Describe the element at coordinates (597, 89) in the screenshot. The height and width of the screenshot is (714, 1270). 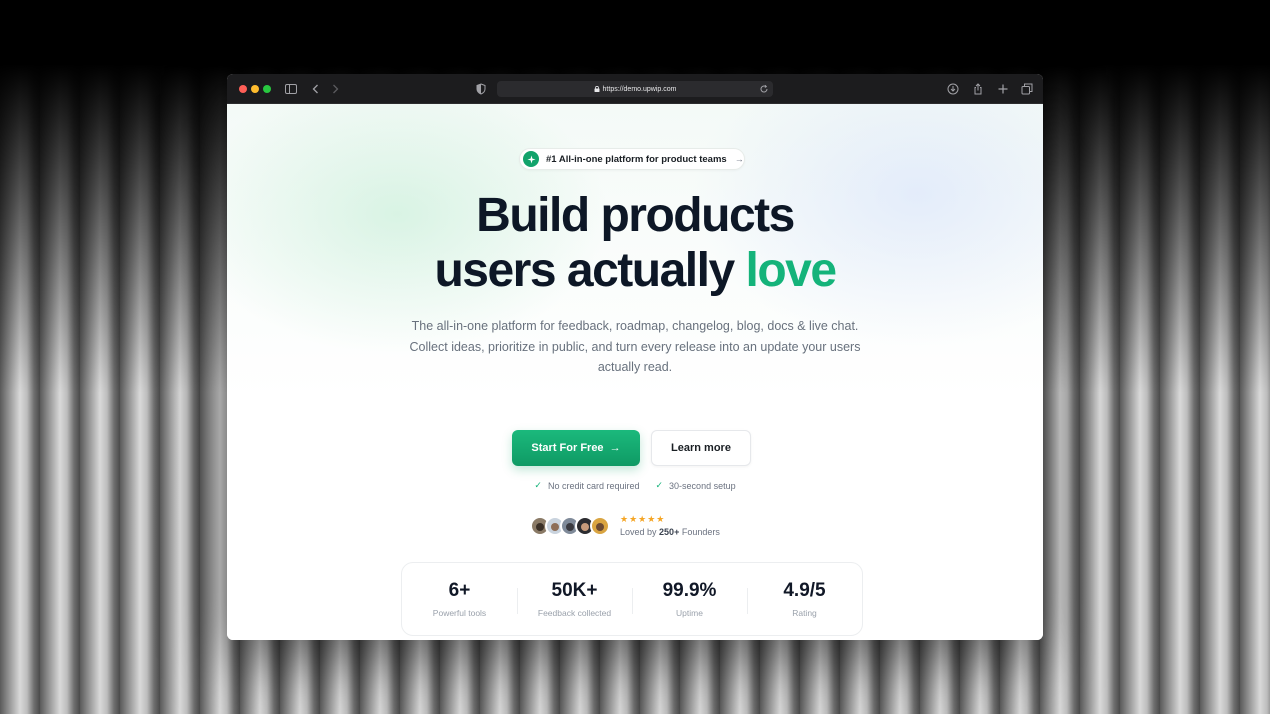
I see `lock-icon` at that location.